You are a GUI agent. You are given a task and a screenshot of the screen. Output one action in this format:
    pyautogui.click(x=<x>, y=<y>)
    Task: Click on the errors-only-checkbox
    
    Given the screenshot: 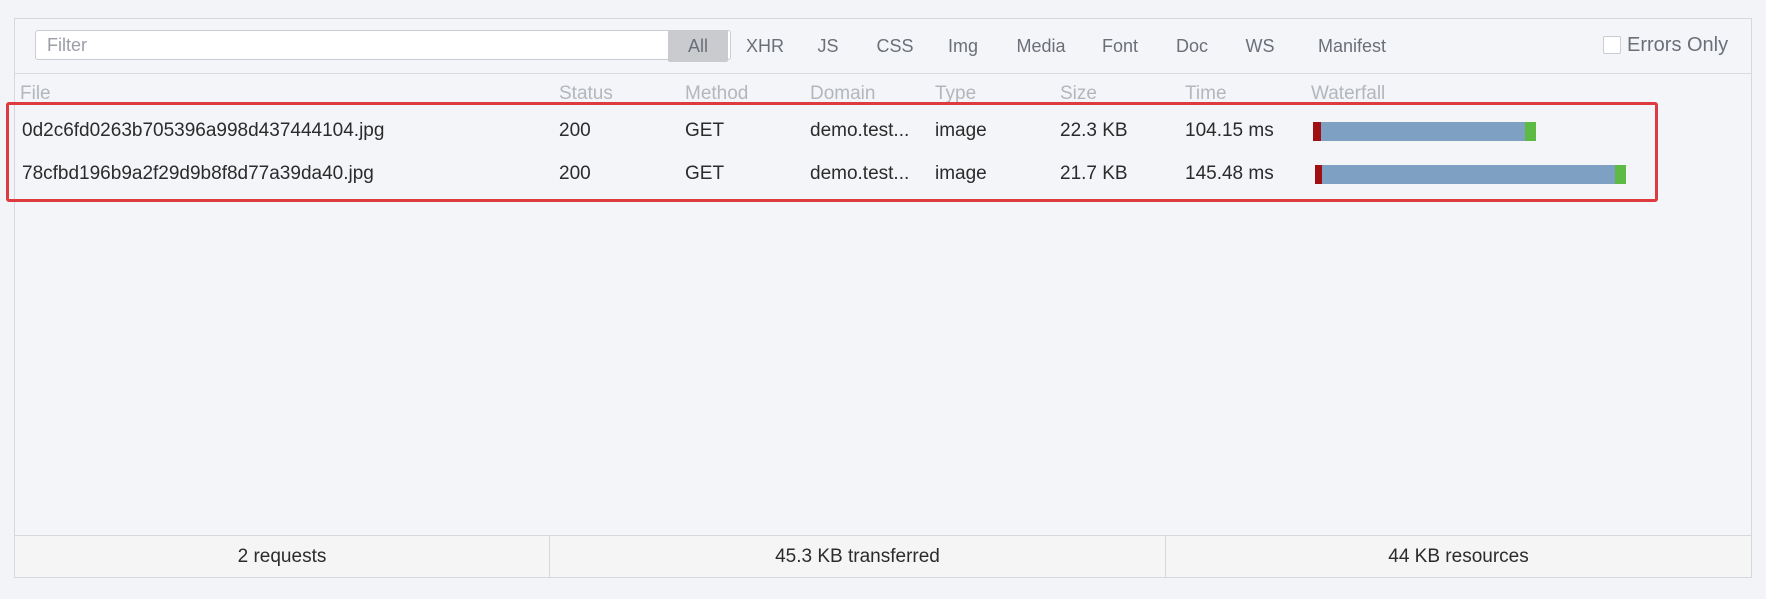 What is the action you would take?
    pyautogui.click(x=1612, y=45)
    